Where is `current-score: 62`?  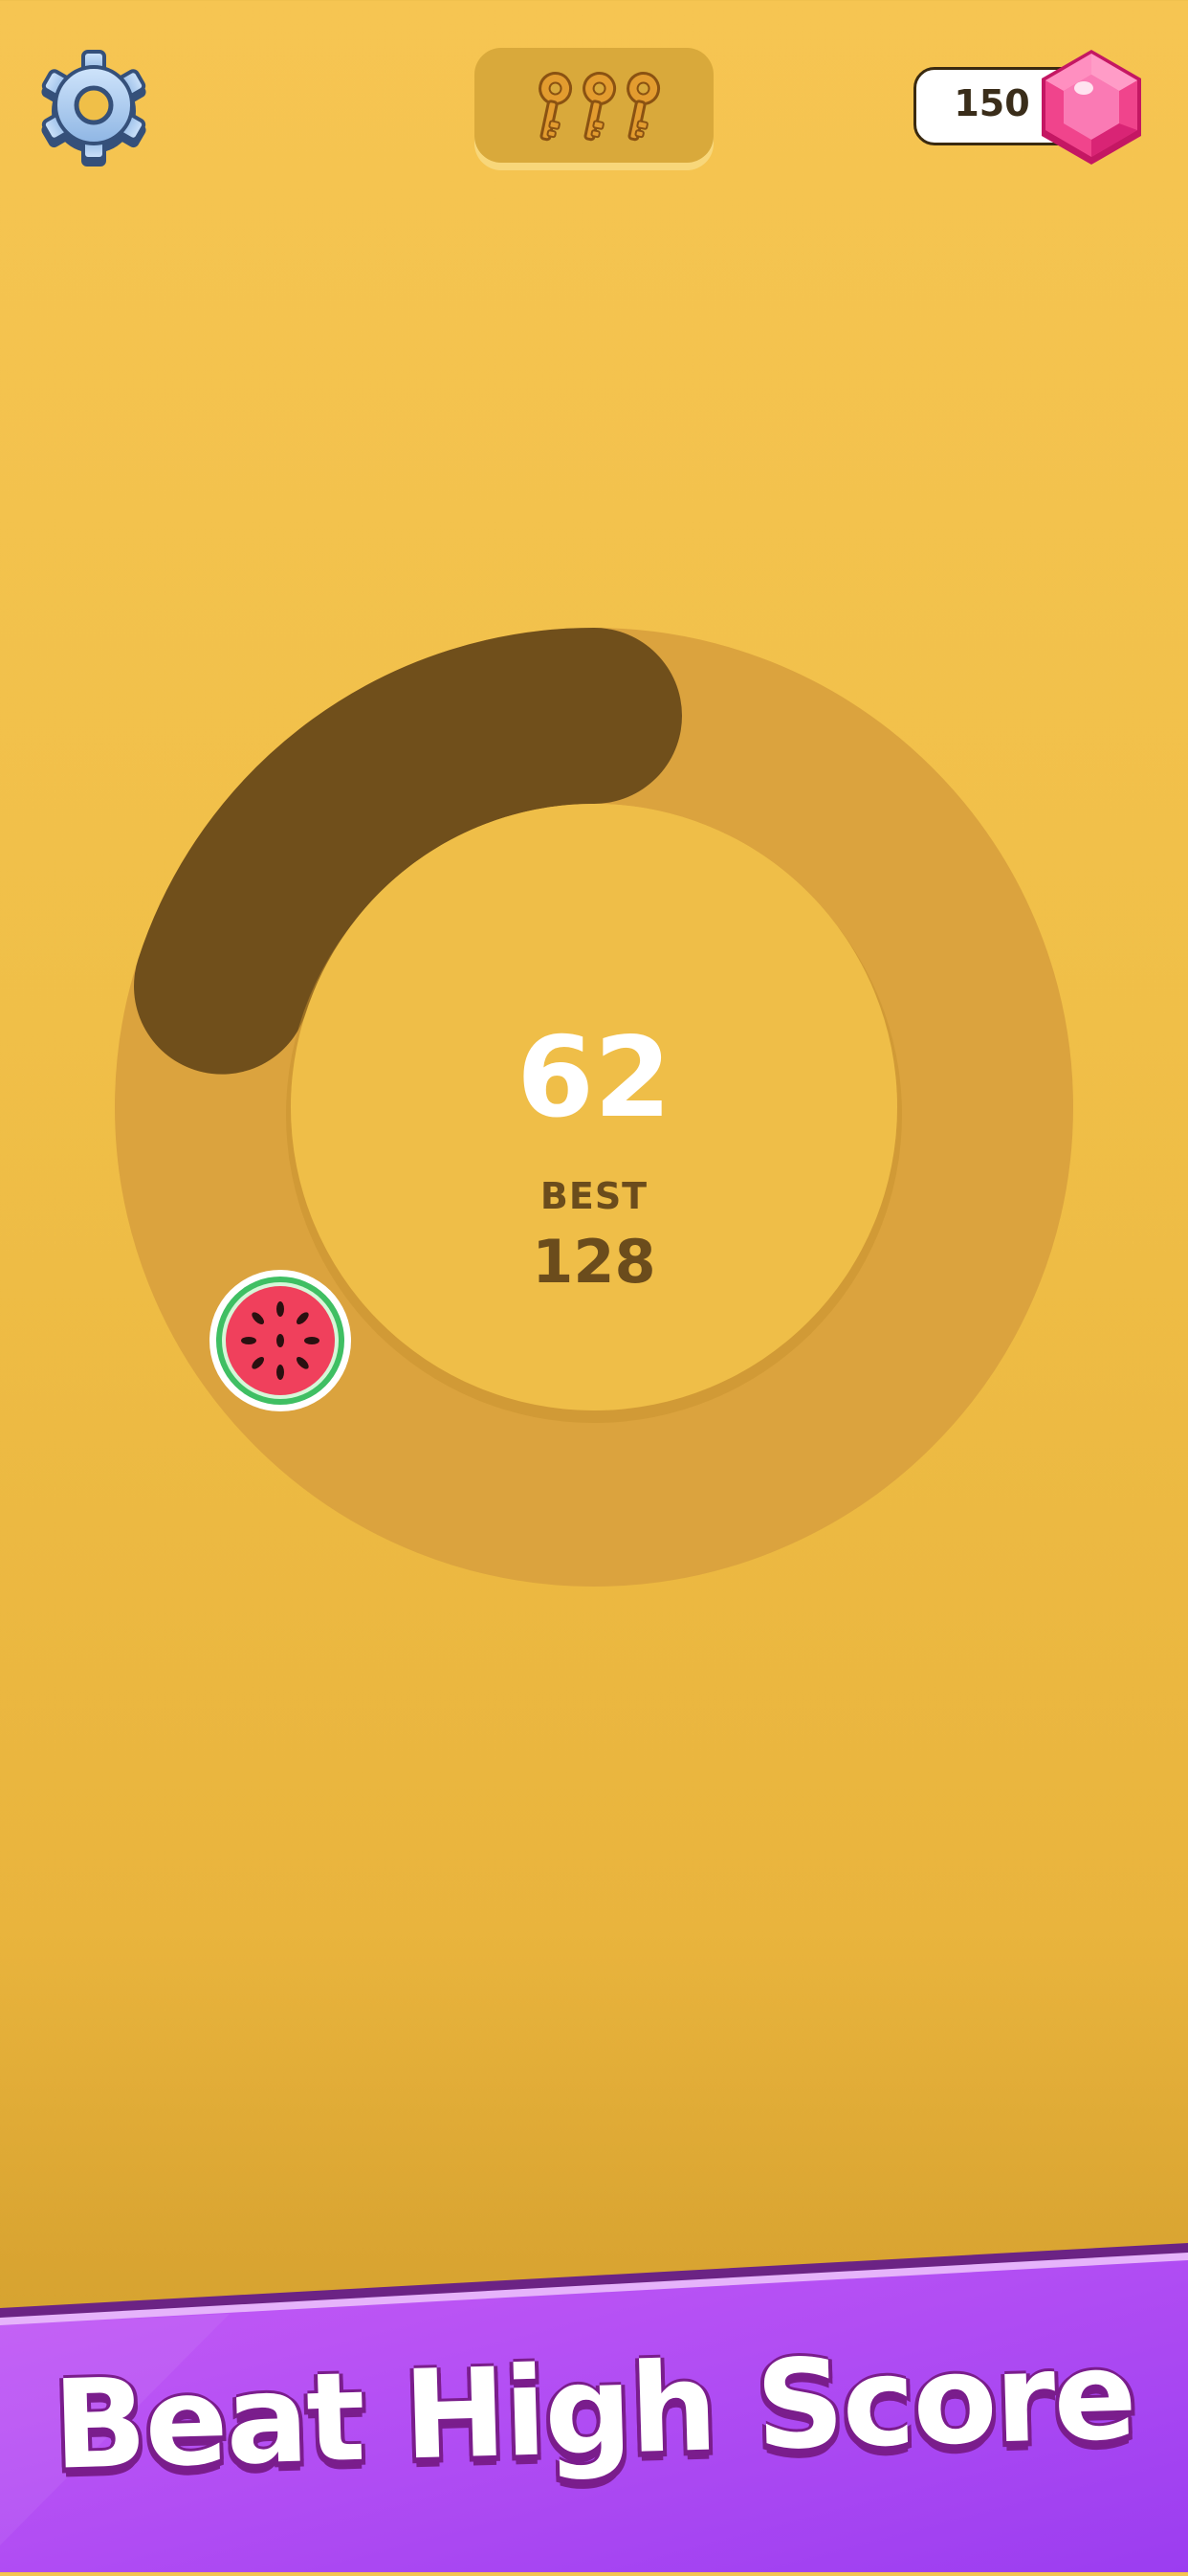 current-score: 62 is located at coordinates (594, 1078).